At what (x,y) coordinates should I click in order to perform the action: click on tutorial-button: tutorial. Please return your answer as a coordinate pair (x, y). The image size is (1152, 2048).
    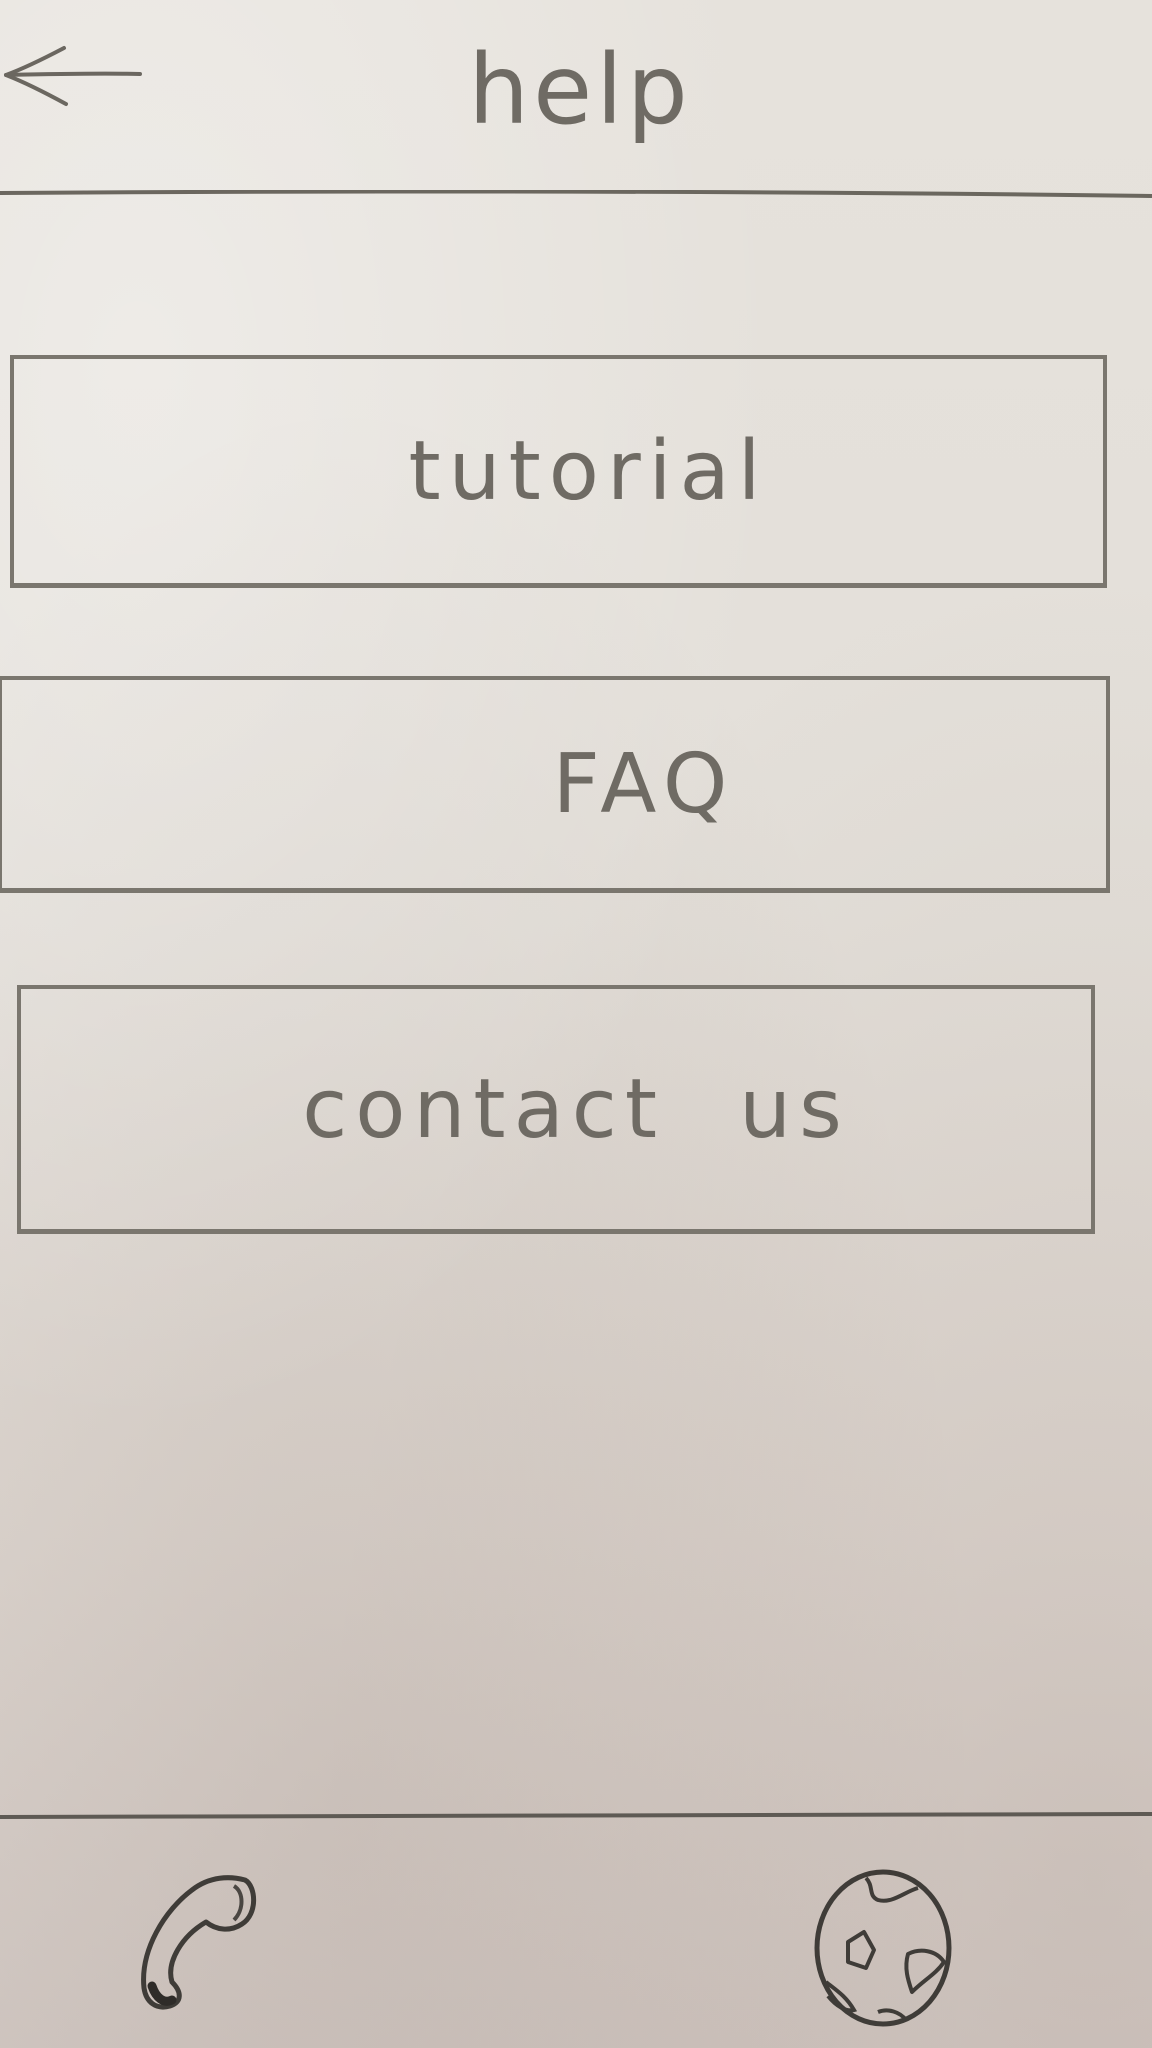
    Looking at the image, I should click on (558, 471).